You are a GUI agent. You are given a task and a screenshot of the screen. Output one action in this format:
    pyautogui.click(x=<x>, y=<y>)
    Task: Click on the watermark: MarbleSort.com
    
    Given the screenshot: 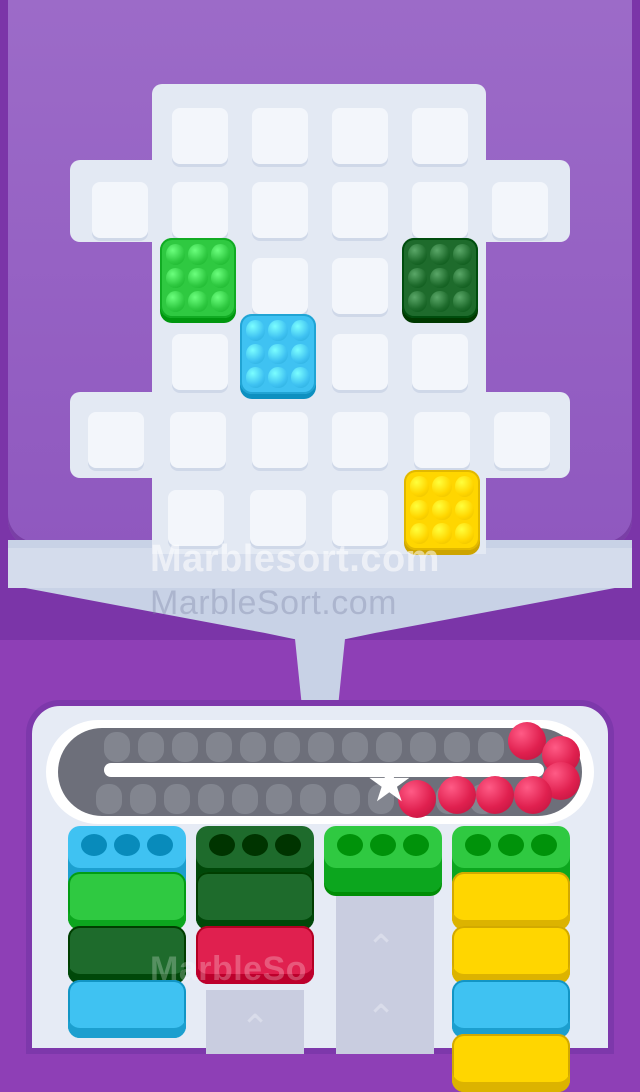 What is the action you would take?
    pyautogui.click(x=273, y=603)
    